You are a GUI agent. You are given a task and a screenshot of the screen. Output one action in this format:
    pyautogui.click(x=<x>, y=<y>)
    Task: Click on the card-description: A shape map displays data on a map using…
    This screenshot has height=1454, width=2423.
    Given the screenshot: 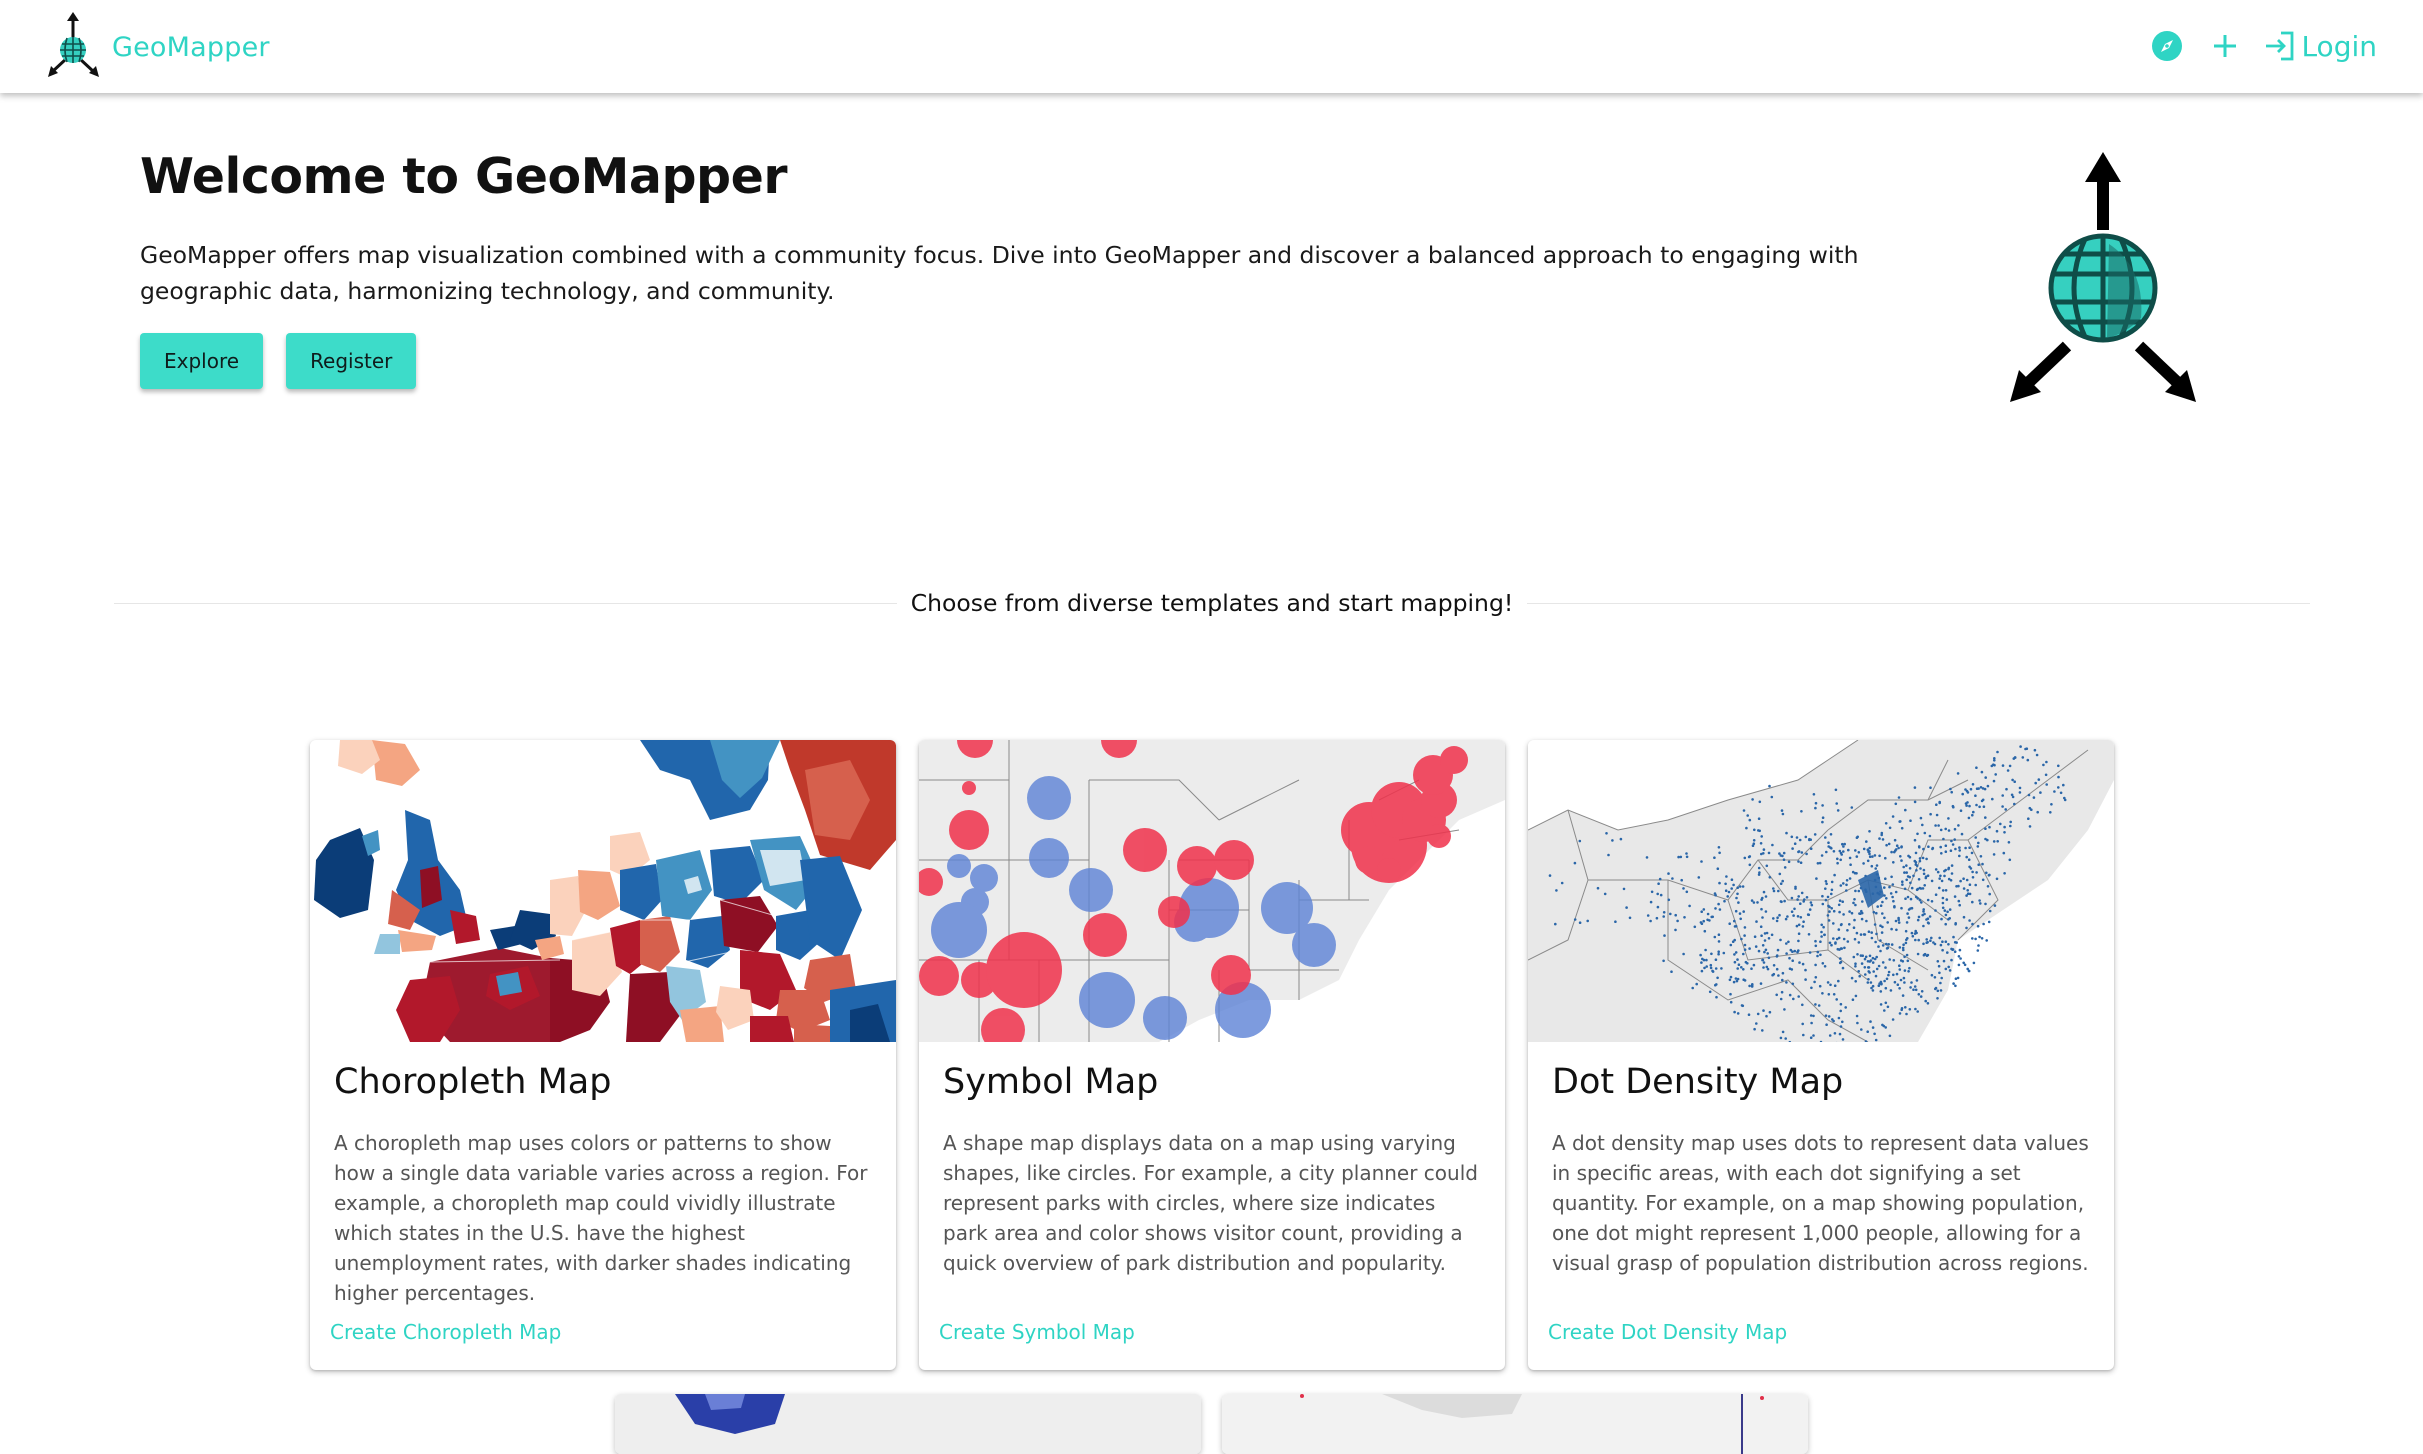 What is the action you would take?
    pyautogui.click(x=1213, y=1203)
    